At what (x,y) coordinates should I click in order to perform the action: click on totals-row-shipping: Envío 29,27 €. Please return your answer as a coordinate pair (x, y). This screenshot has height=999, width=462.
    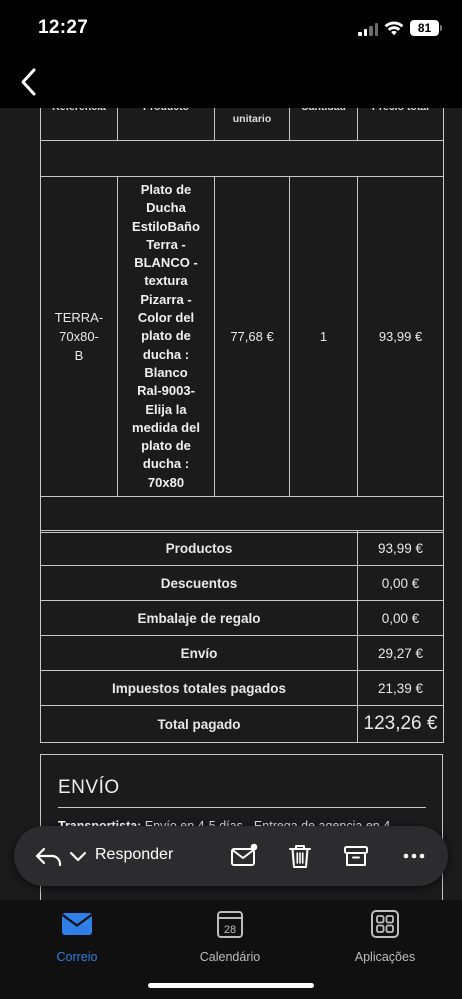
    Looking at the image, I should click on (242, 653).